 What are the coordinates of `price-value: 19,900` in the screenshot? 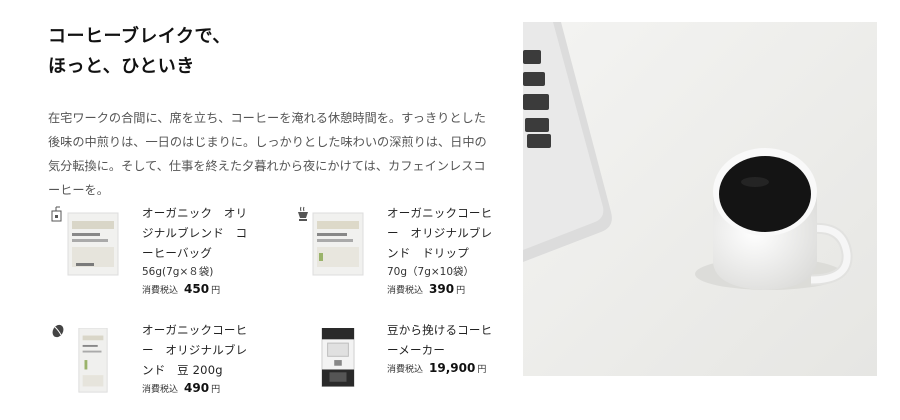 It's located at (452, 368).